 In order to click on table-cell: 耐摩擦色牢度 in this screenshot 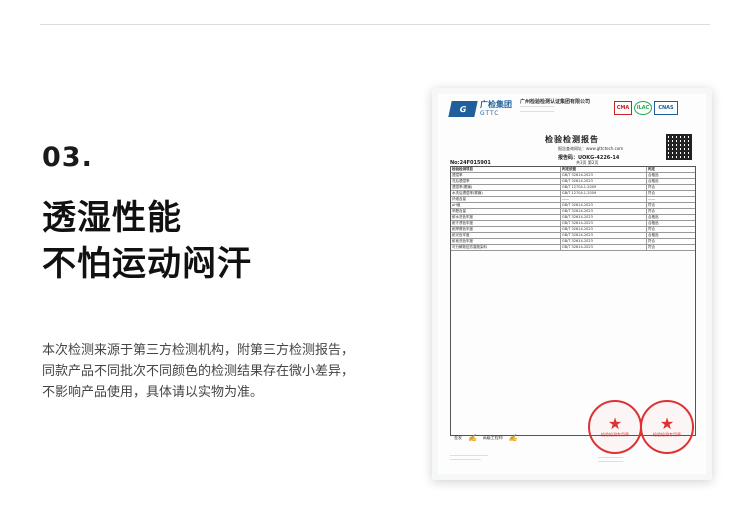, I will do `click(506, 229)`.